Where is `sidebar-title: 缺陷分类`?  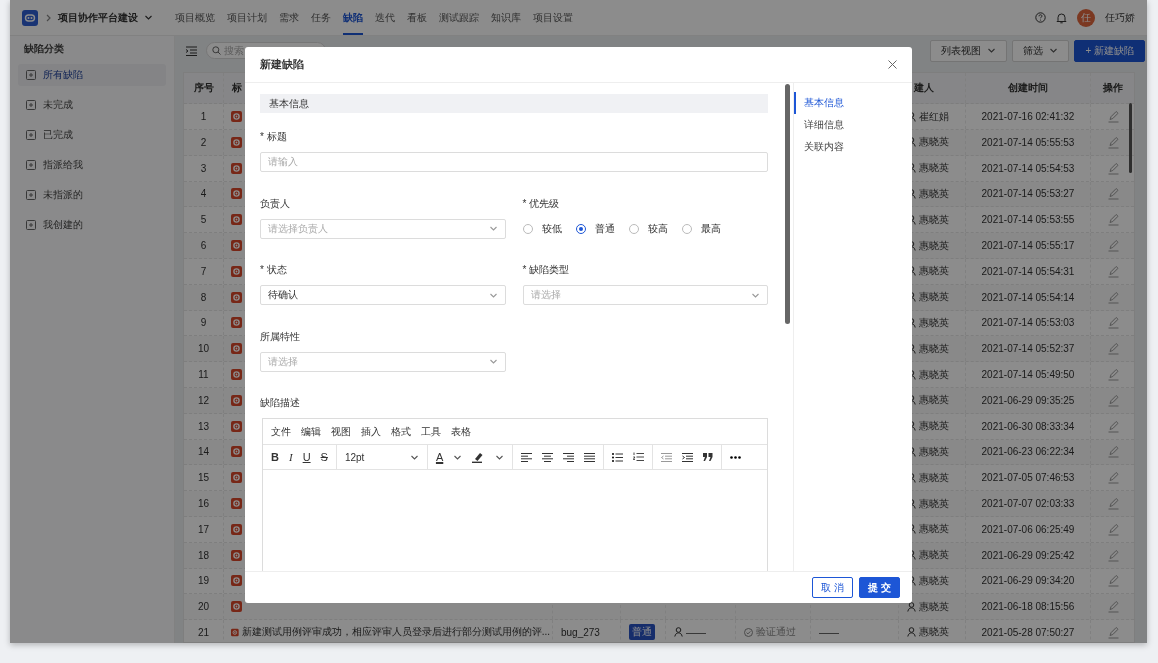 sidebar-title: 缺陷分类 is located at coordinates (44, 49).